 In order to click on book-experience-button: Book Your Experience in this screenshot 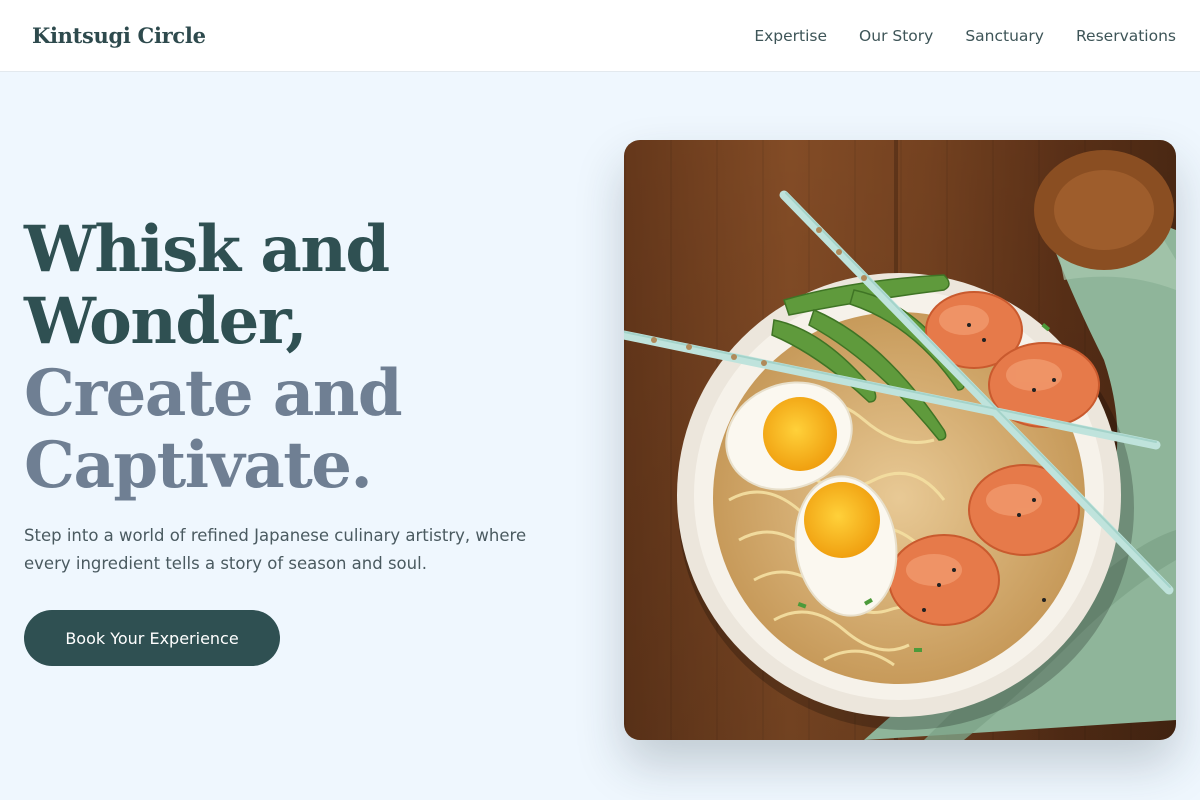, I will do `click(152, 638)`.